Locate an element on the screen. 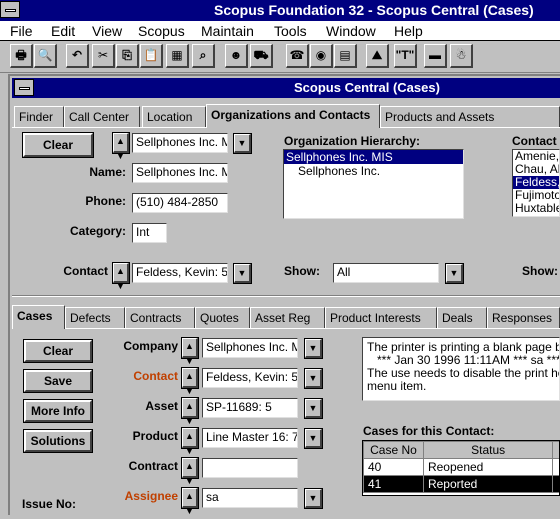 The height and width of the screenshot is (519, 560). assignee-field: sa is located at coordinates (250, 498).